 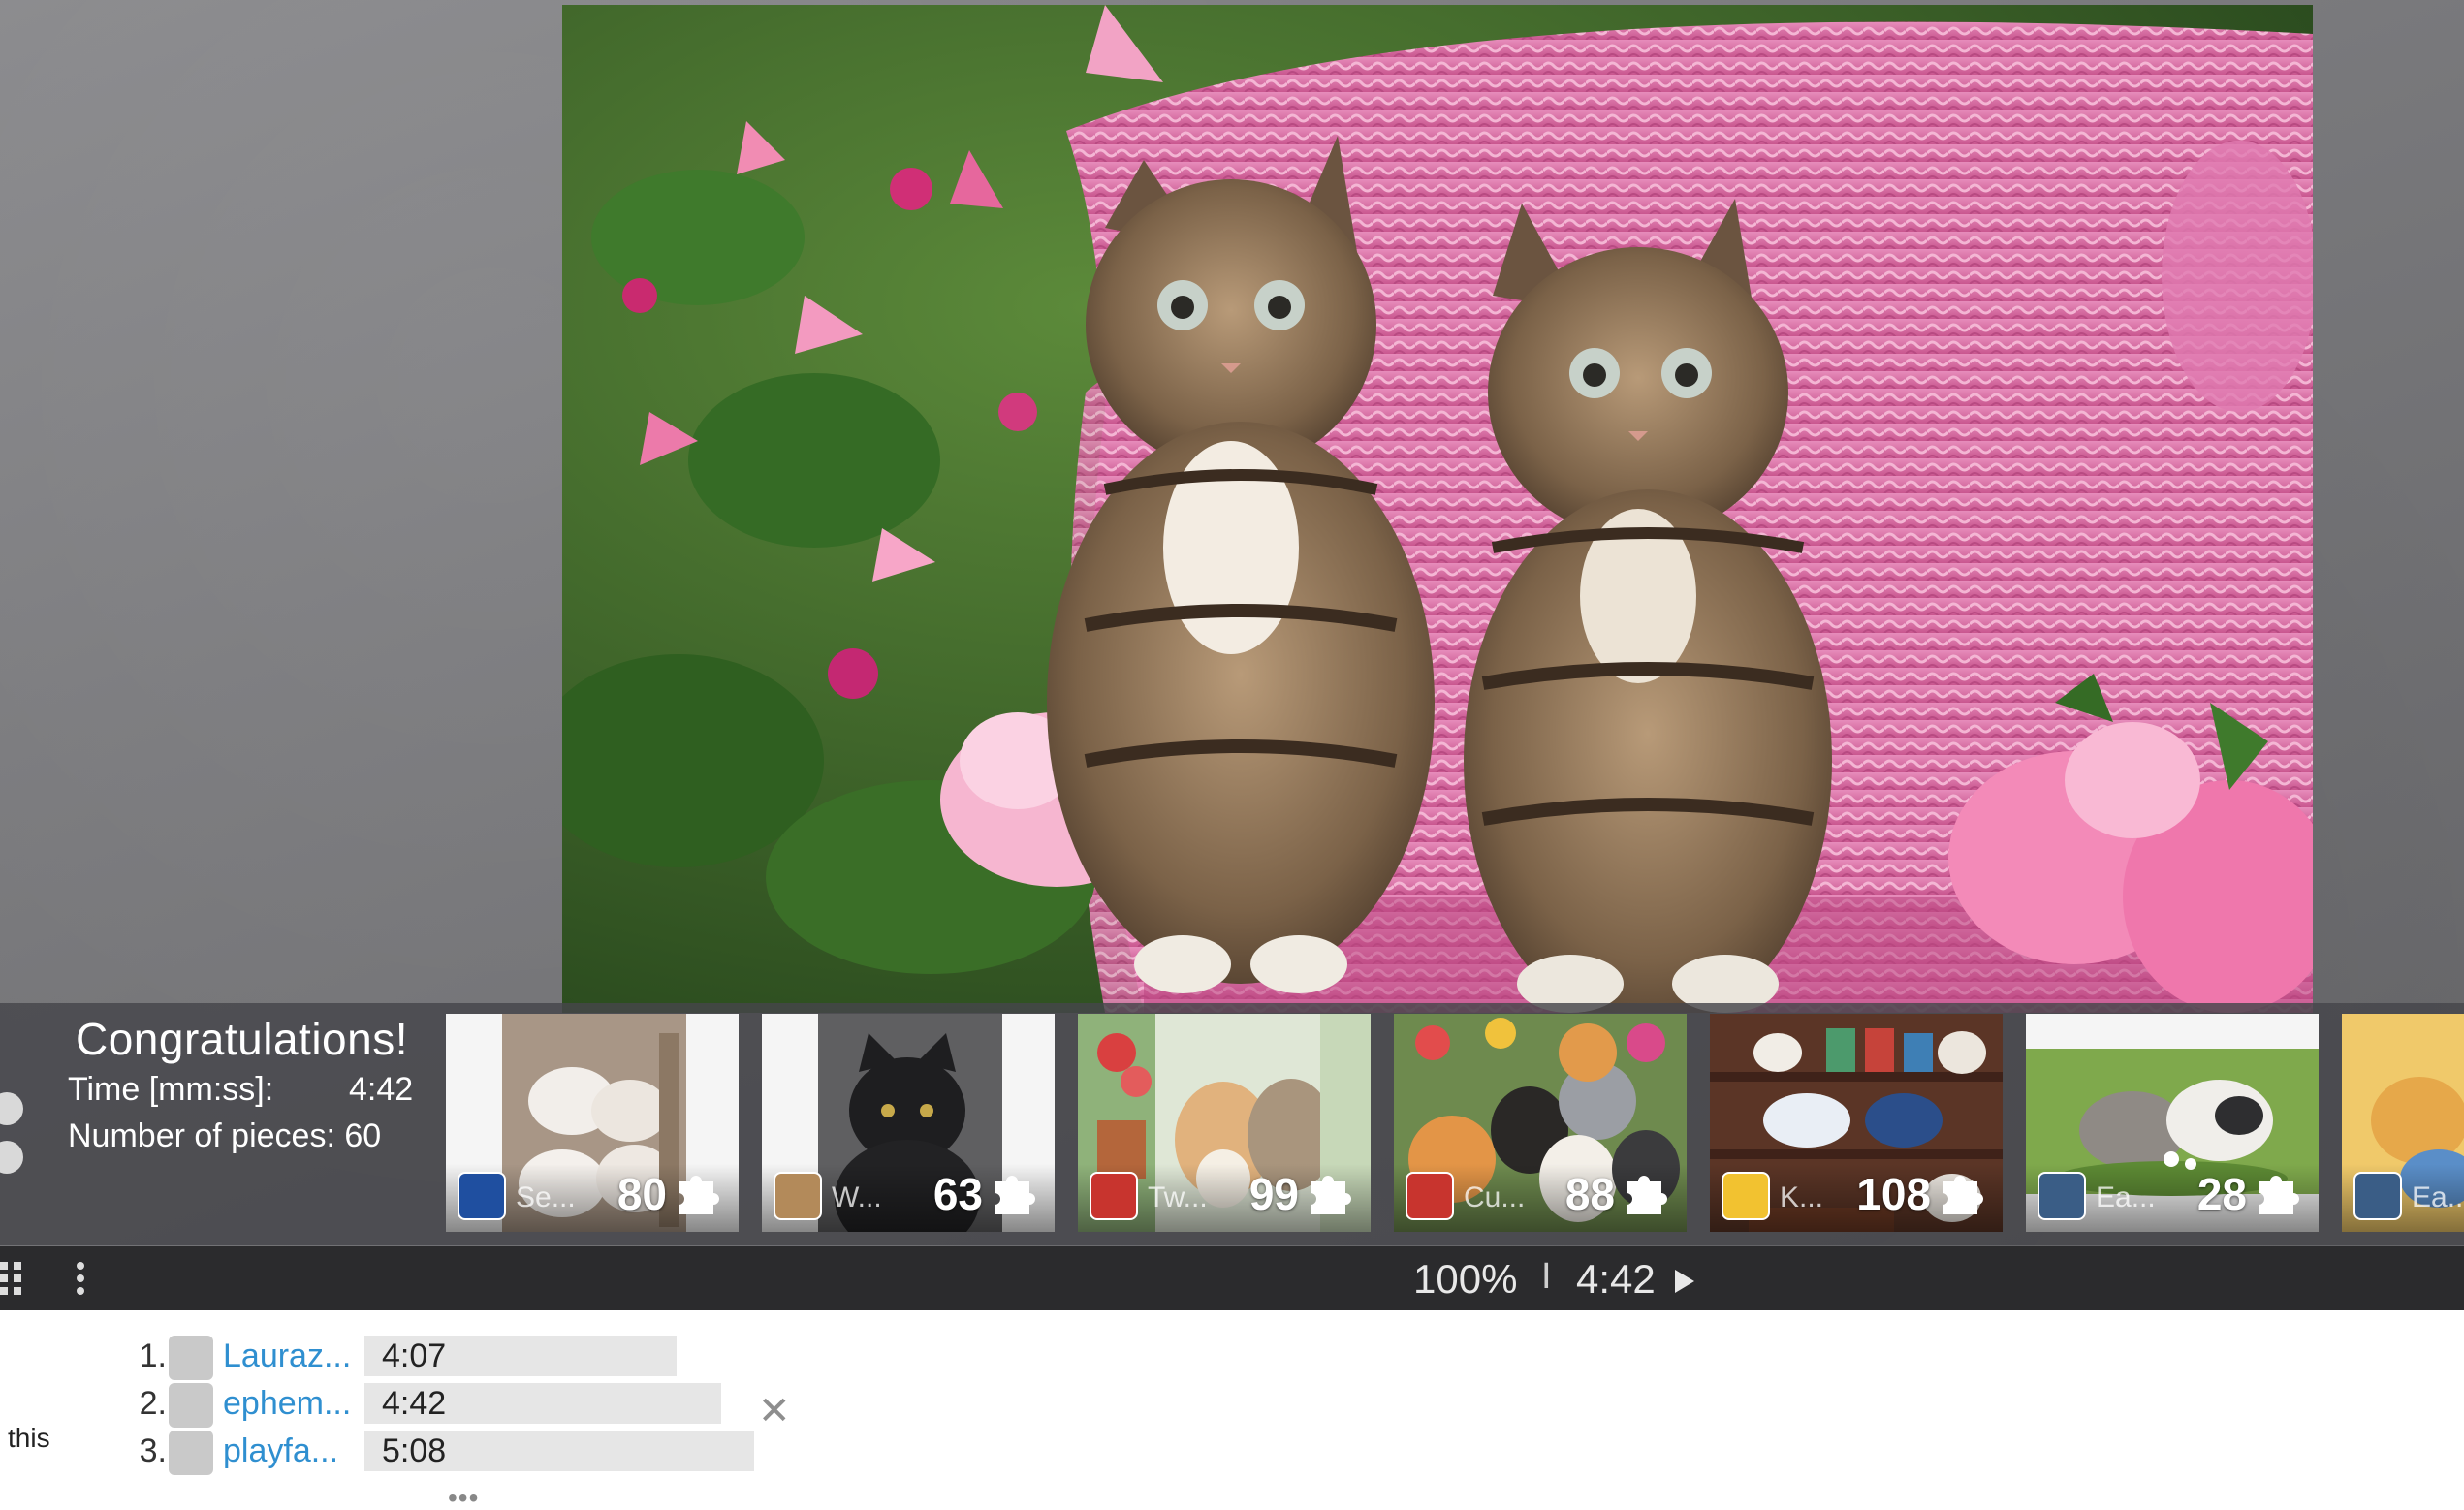 I want to click on related-puzzle-thumbnail: Se... 80, so click(x=592, y=1123).